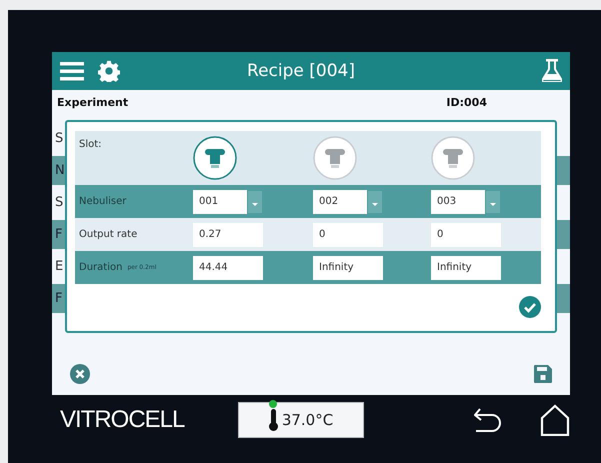 This screenshot has width=601, height=463. What do you see at coordinates (100, 267) in the screenshot?
I see `duration-label: Duration` at bounding box center [100, 267].